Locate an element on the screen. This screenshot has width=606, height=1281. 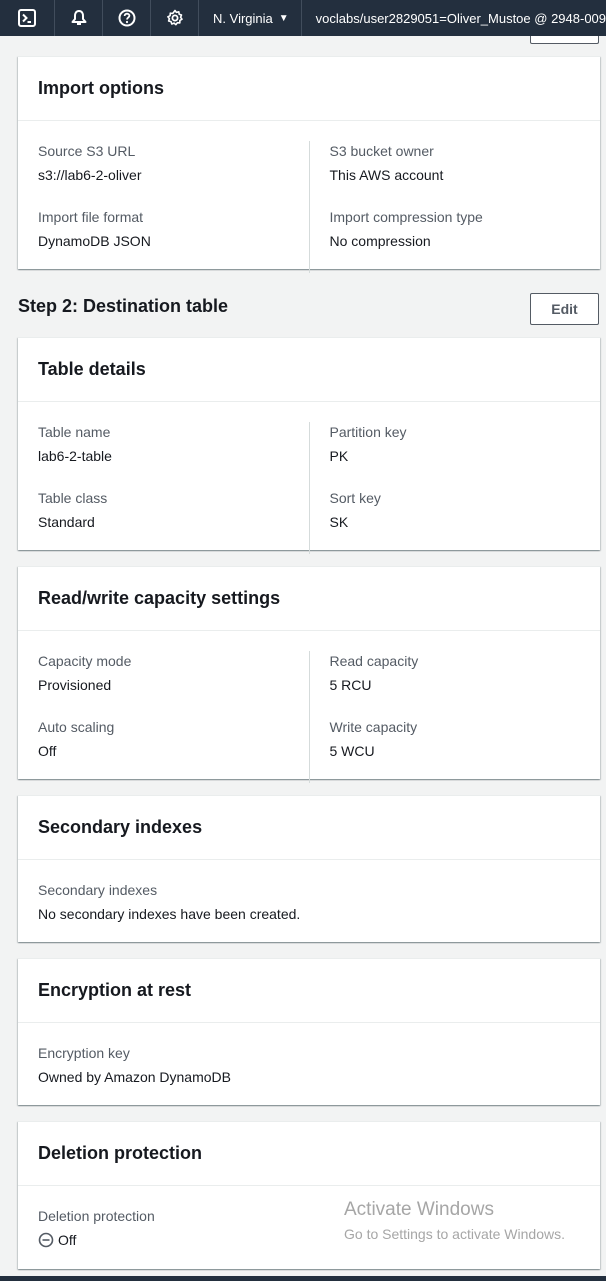
field-value: DynamoDB JSON is located at coordinates (94, 241).